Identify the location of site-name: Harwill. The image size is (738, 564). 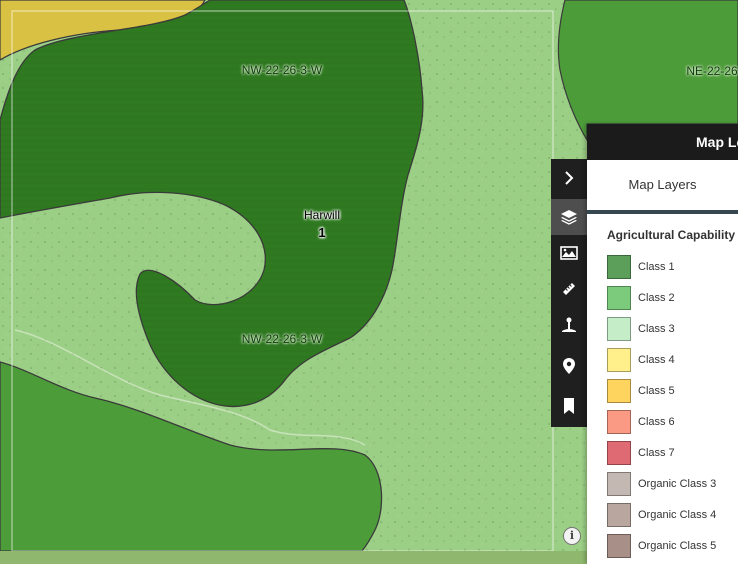
(322, 215).